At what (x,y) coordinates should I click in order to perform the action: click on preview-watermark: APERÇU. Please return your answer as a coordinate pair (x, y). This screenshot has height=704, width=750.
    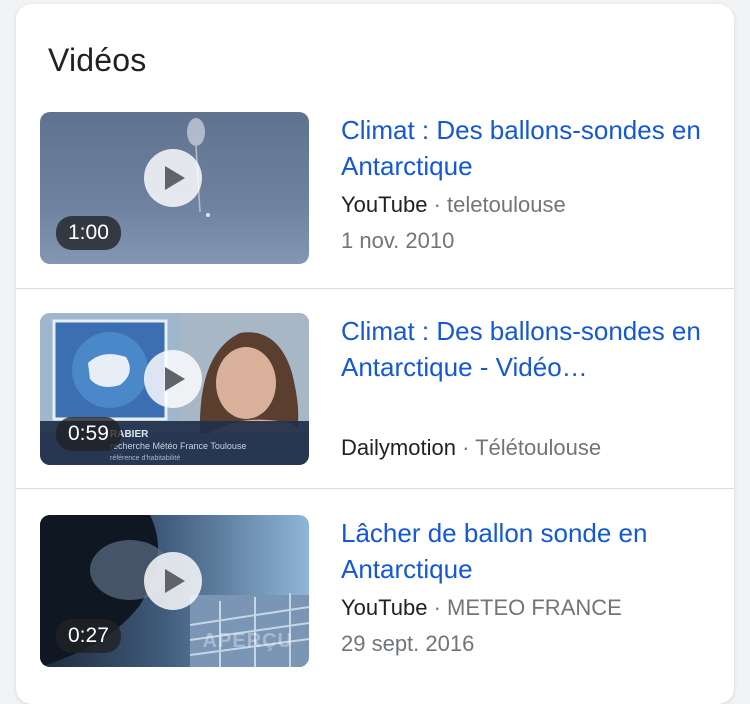
    Looking at the image, I should click on (247, 641).